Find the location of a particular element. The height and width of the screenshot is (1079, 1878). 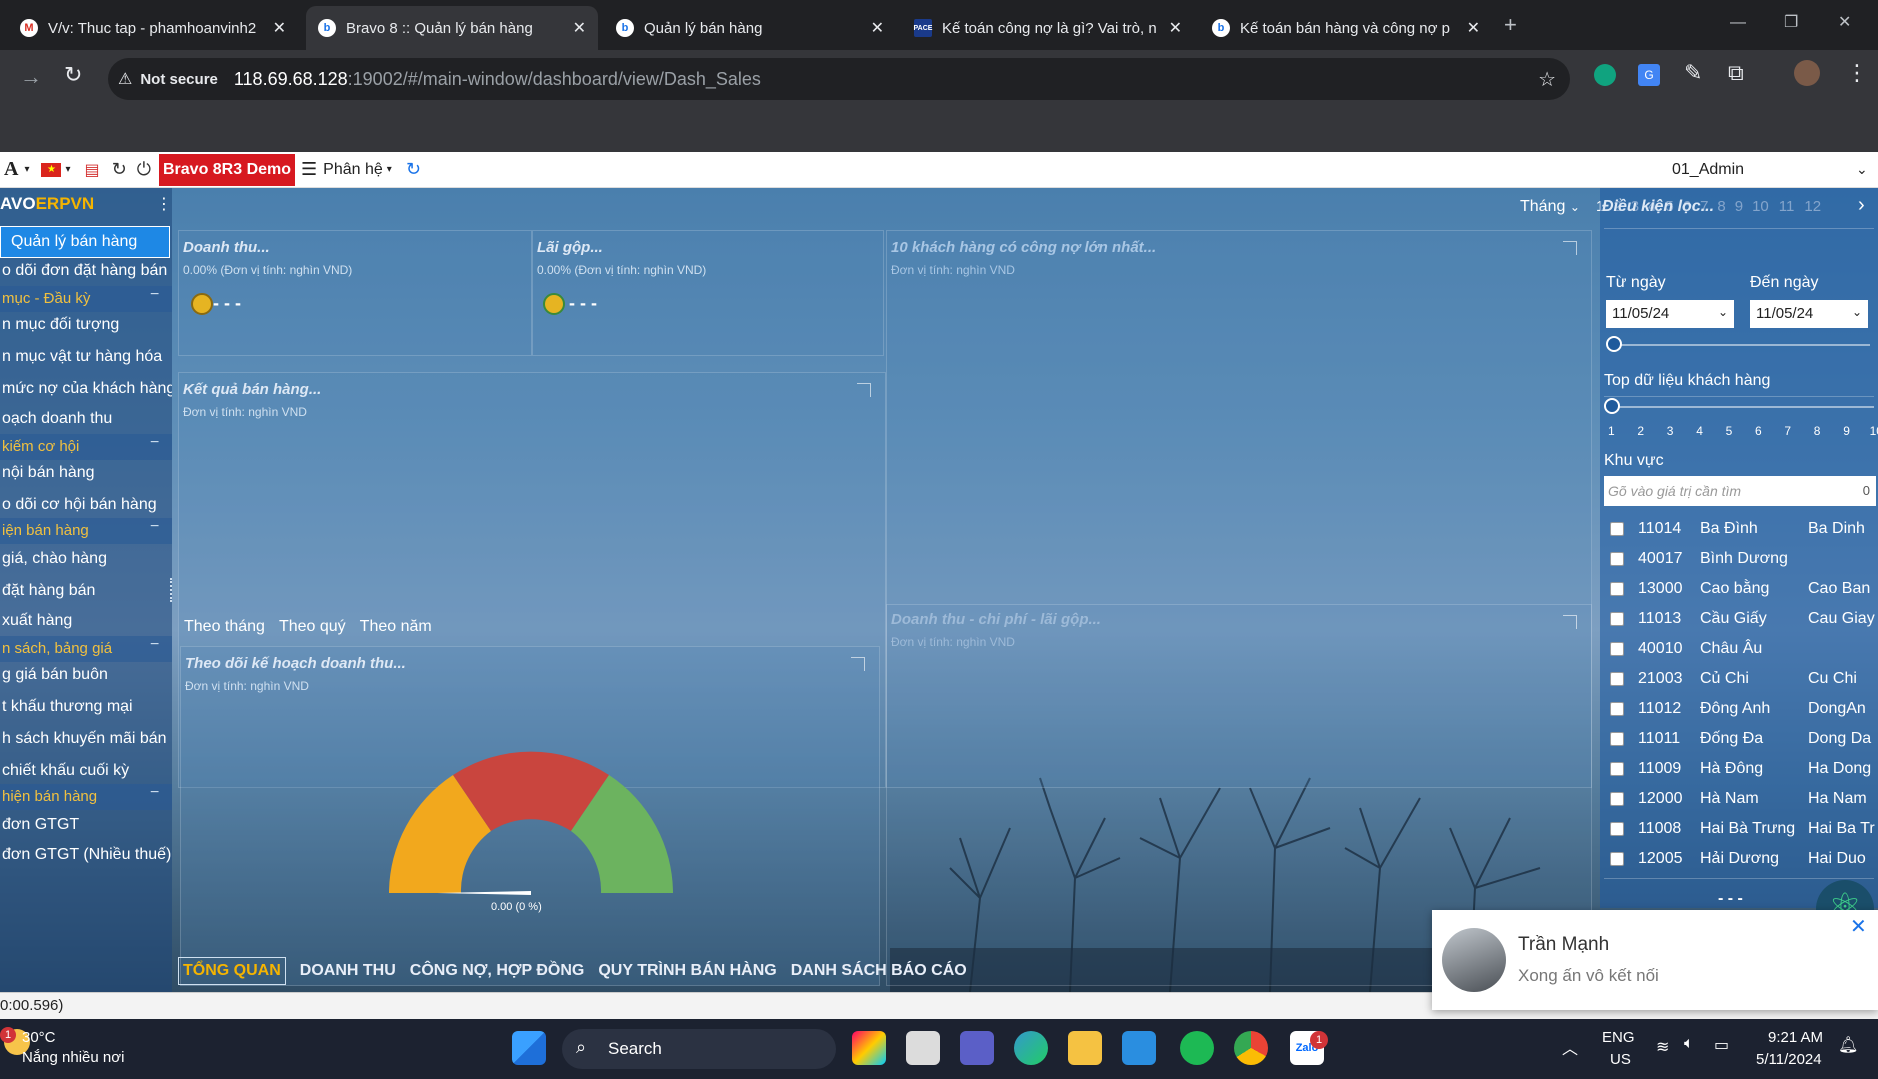

chevron-right-icon: › is located at coordinates (1861, 205).